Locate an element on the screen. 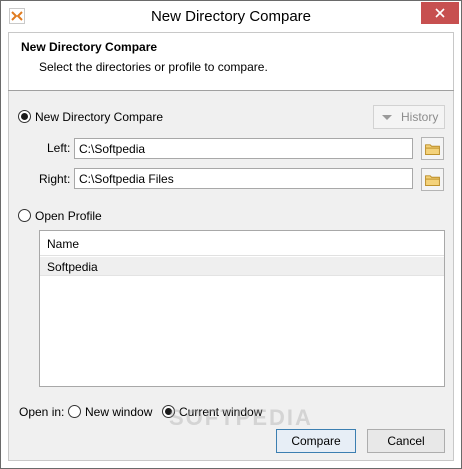  history-button: History is located at coordinates (409, 117).